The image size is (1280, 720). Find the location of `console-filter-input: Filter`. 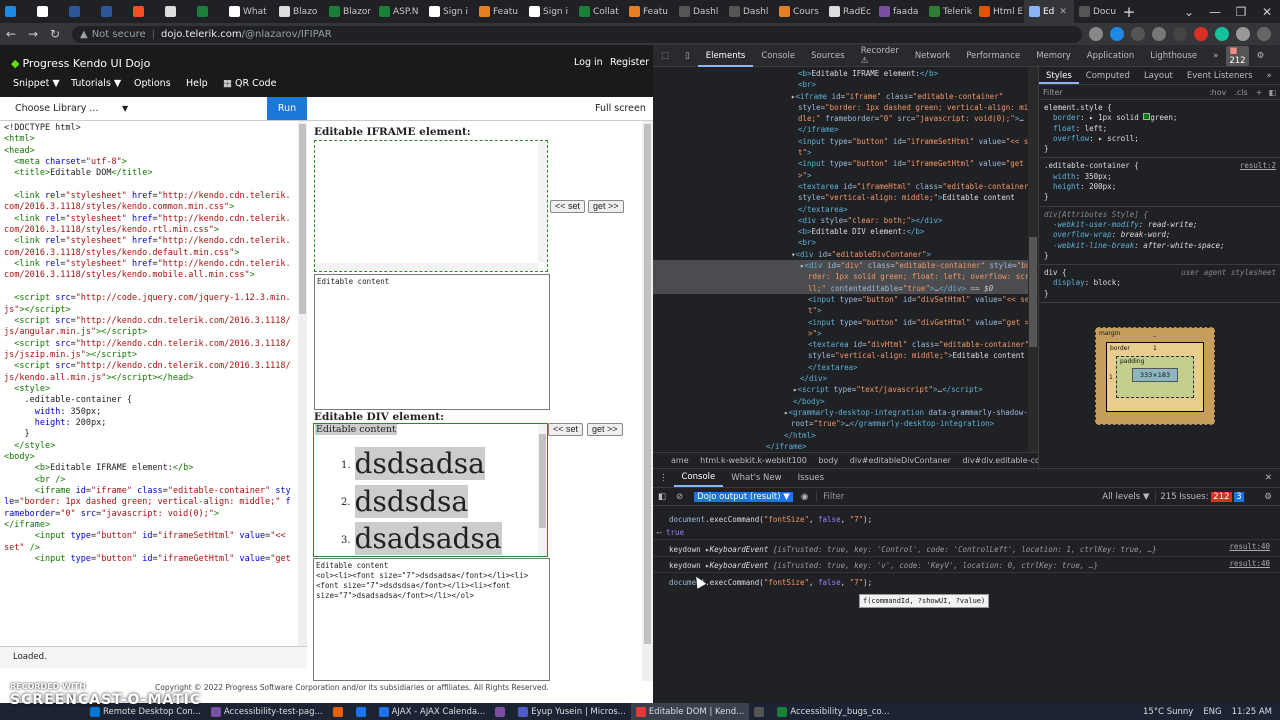

console-filter-input: Filter is located at coordinates (956, 496).